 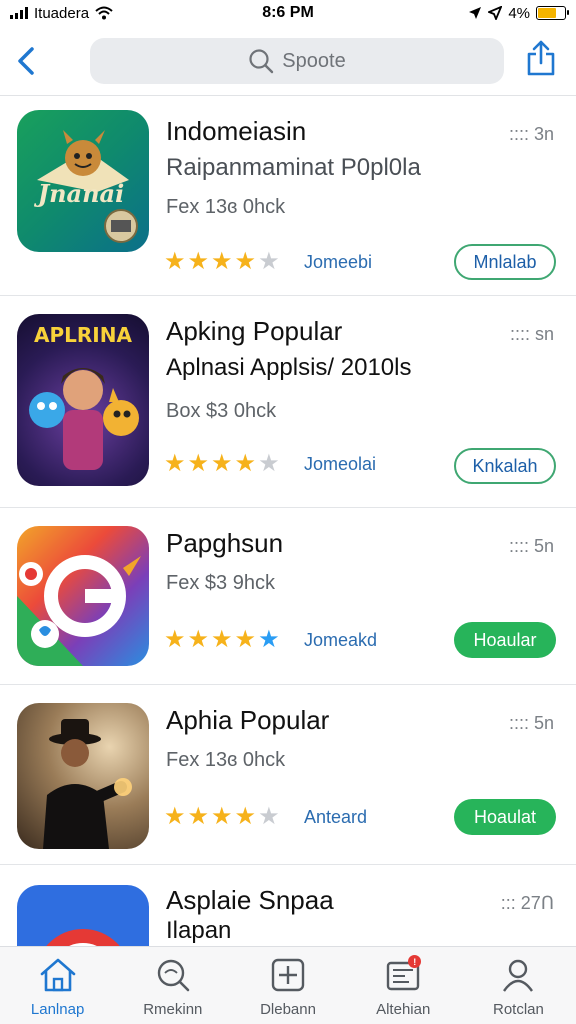 I want to click on battery-icon, so click(x=552, y=13).